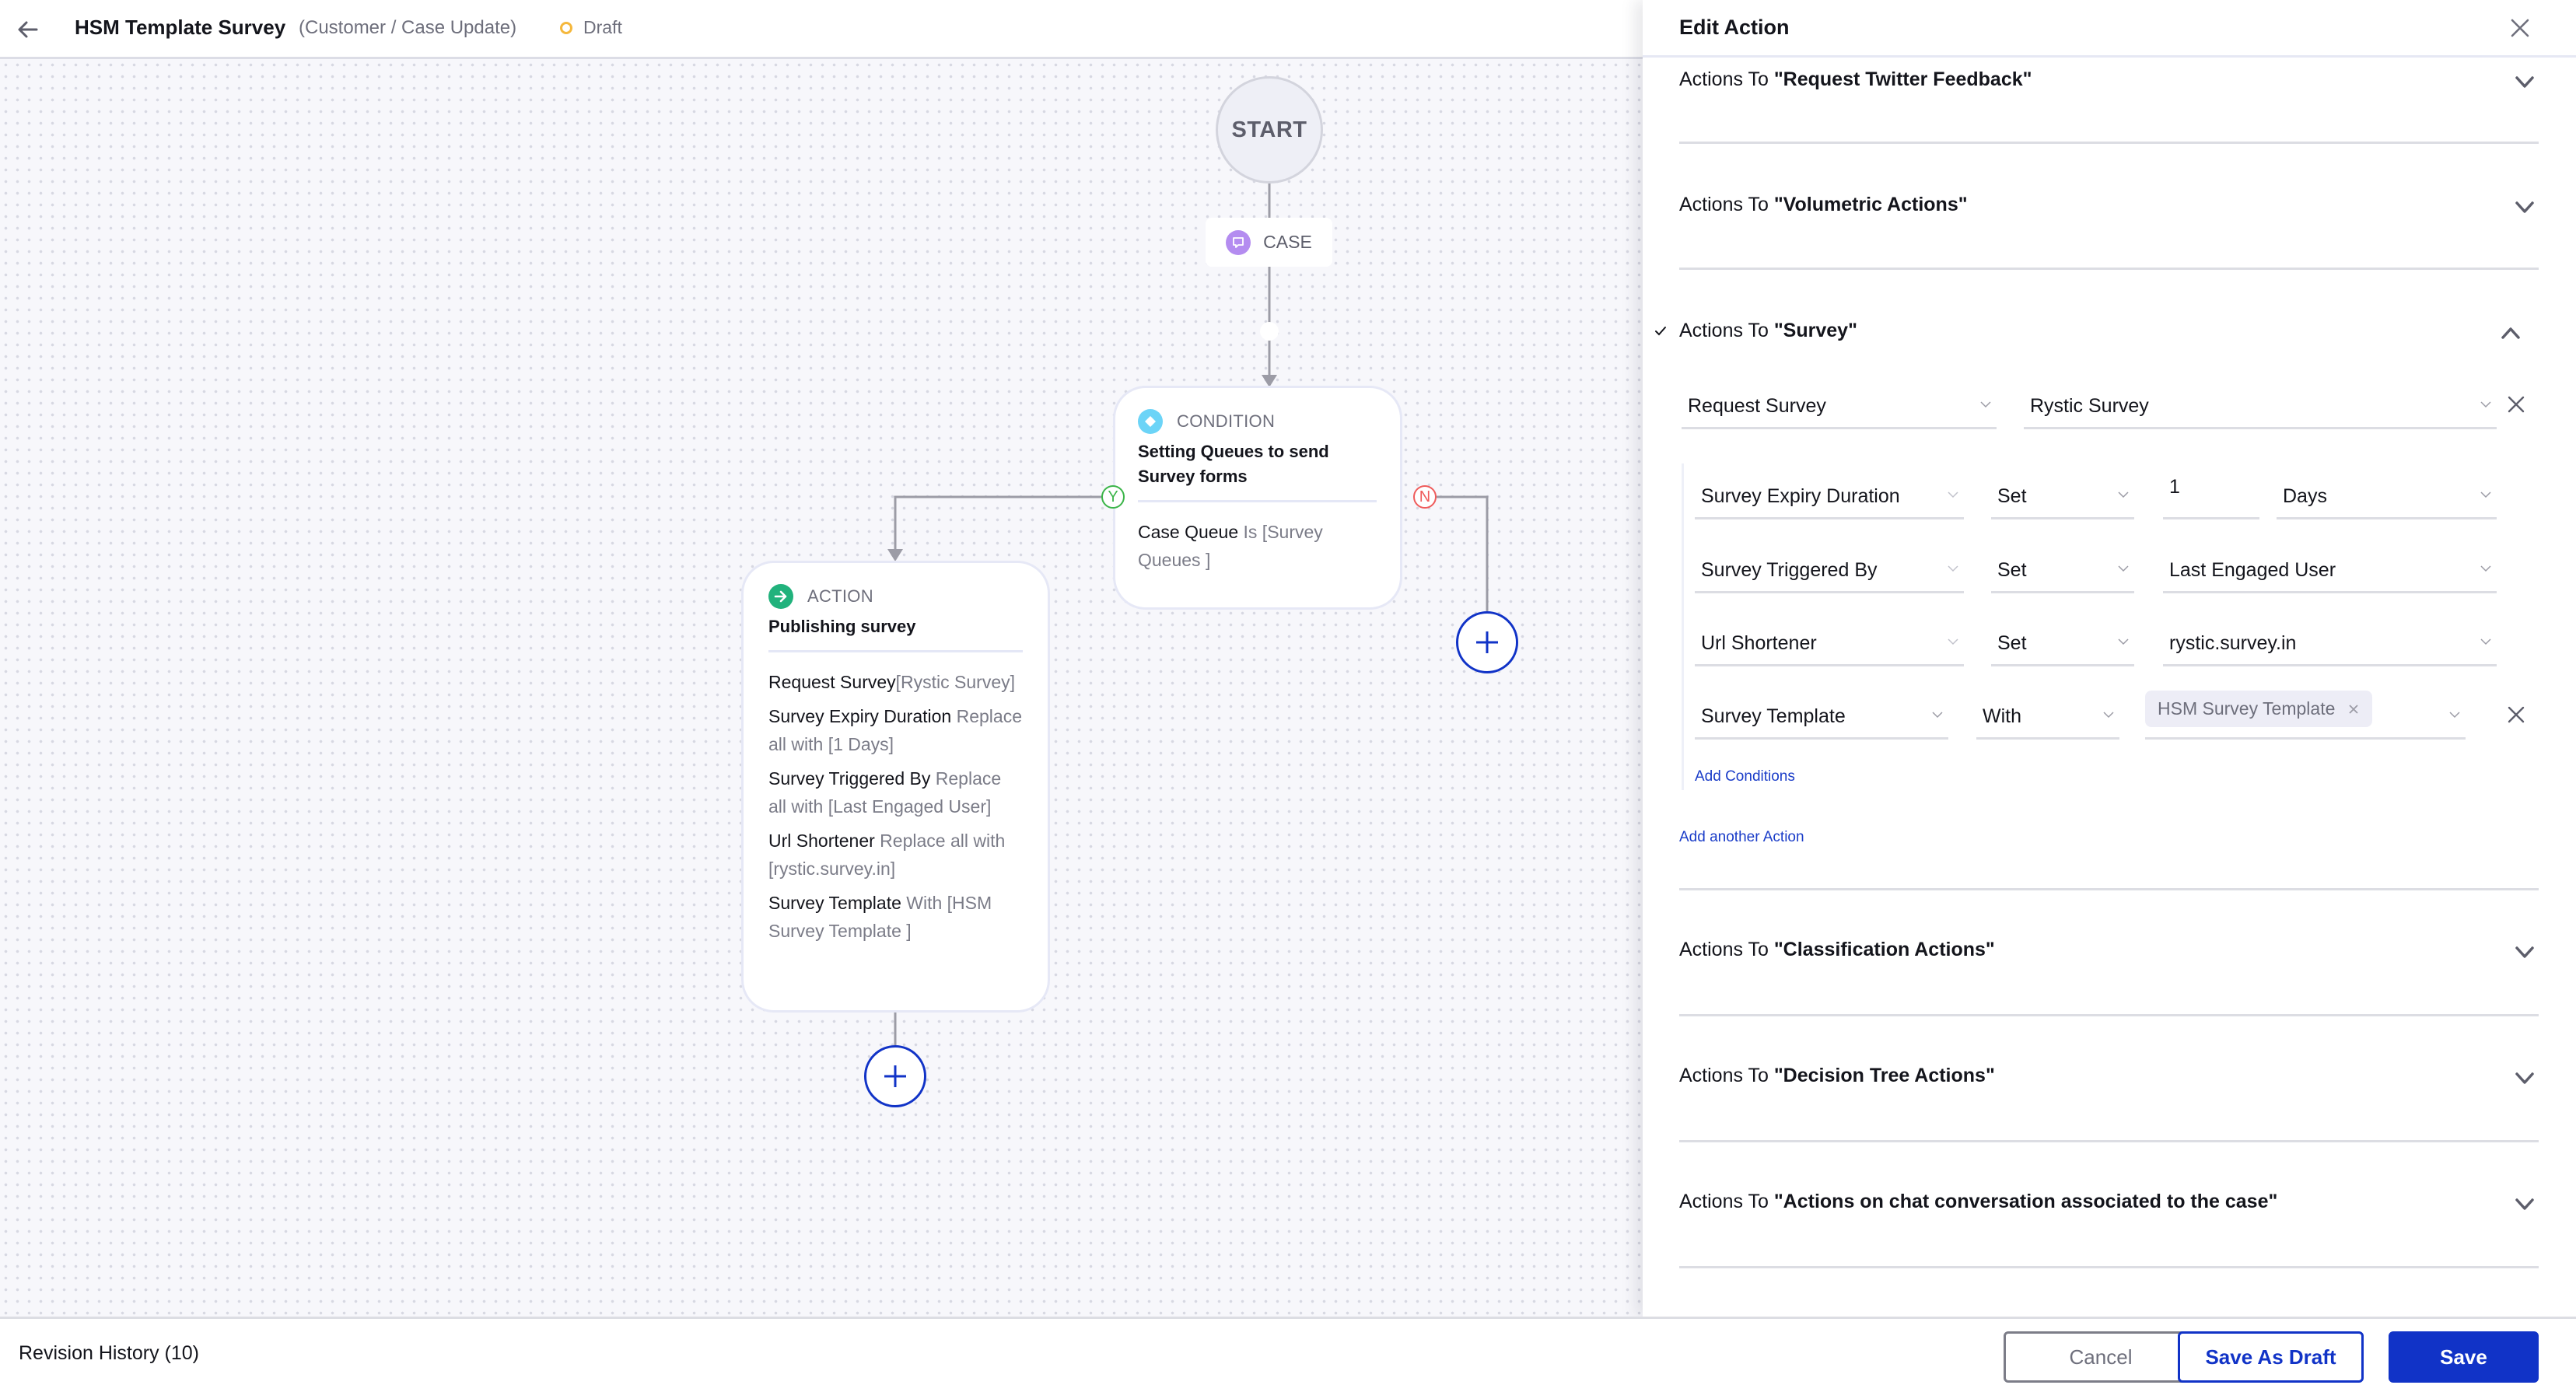 The image size is (2576, 1392). What do you see at coordinates (1815, 330) in the screenshot?
I see `label-name: "Survey"` at bounding box center [1815, 330].